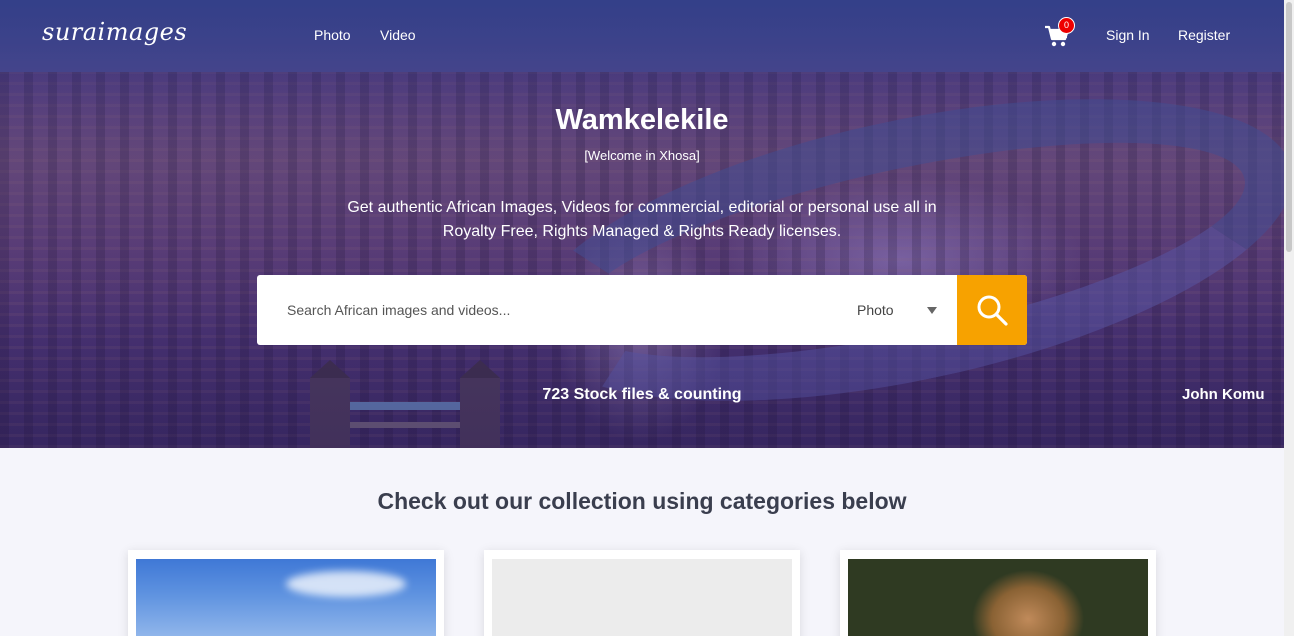 The height and width of the screenshot is (636, 1294). Describe the element at coordinates (642, 394) in the screenshot. I see `stock-count: 723 Stock files & counting` at that location.